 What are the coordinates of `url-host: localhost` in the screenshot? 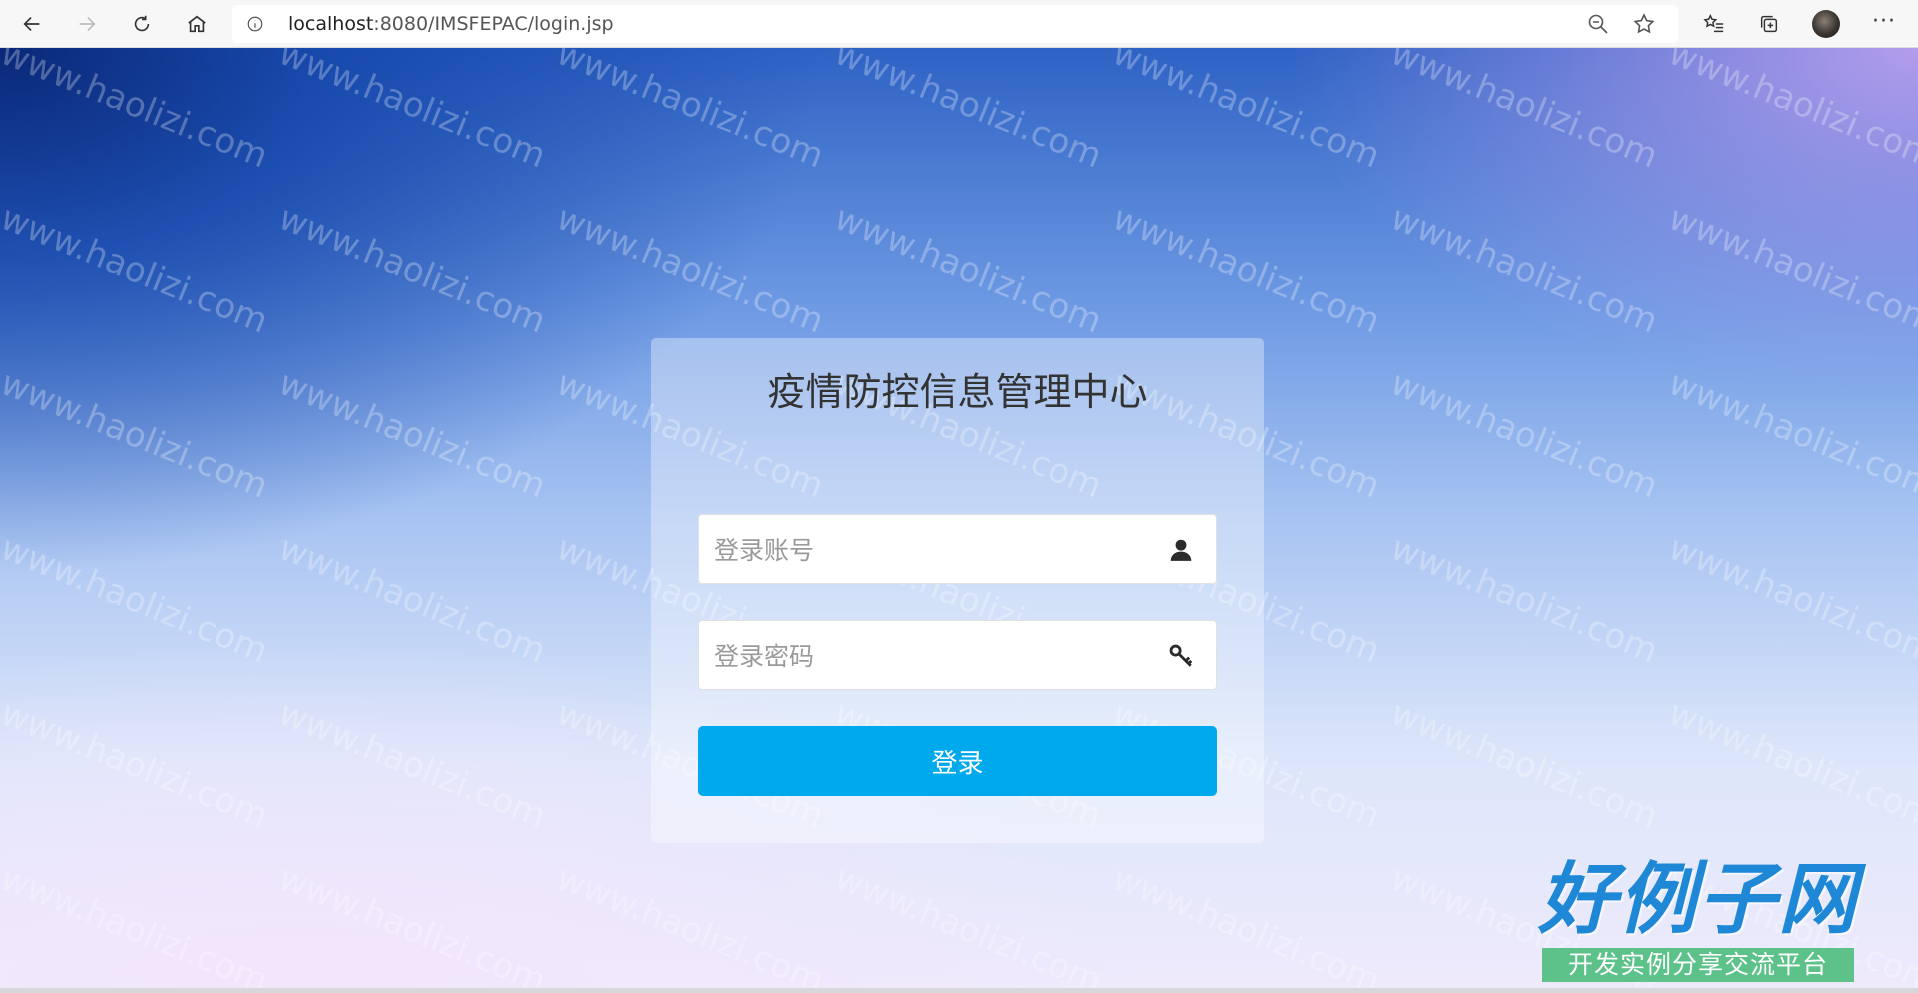 It's located at (331, 24).